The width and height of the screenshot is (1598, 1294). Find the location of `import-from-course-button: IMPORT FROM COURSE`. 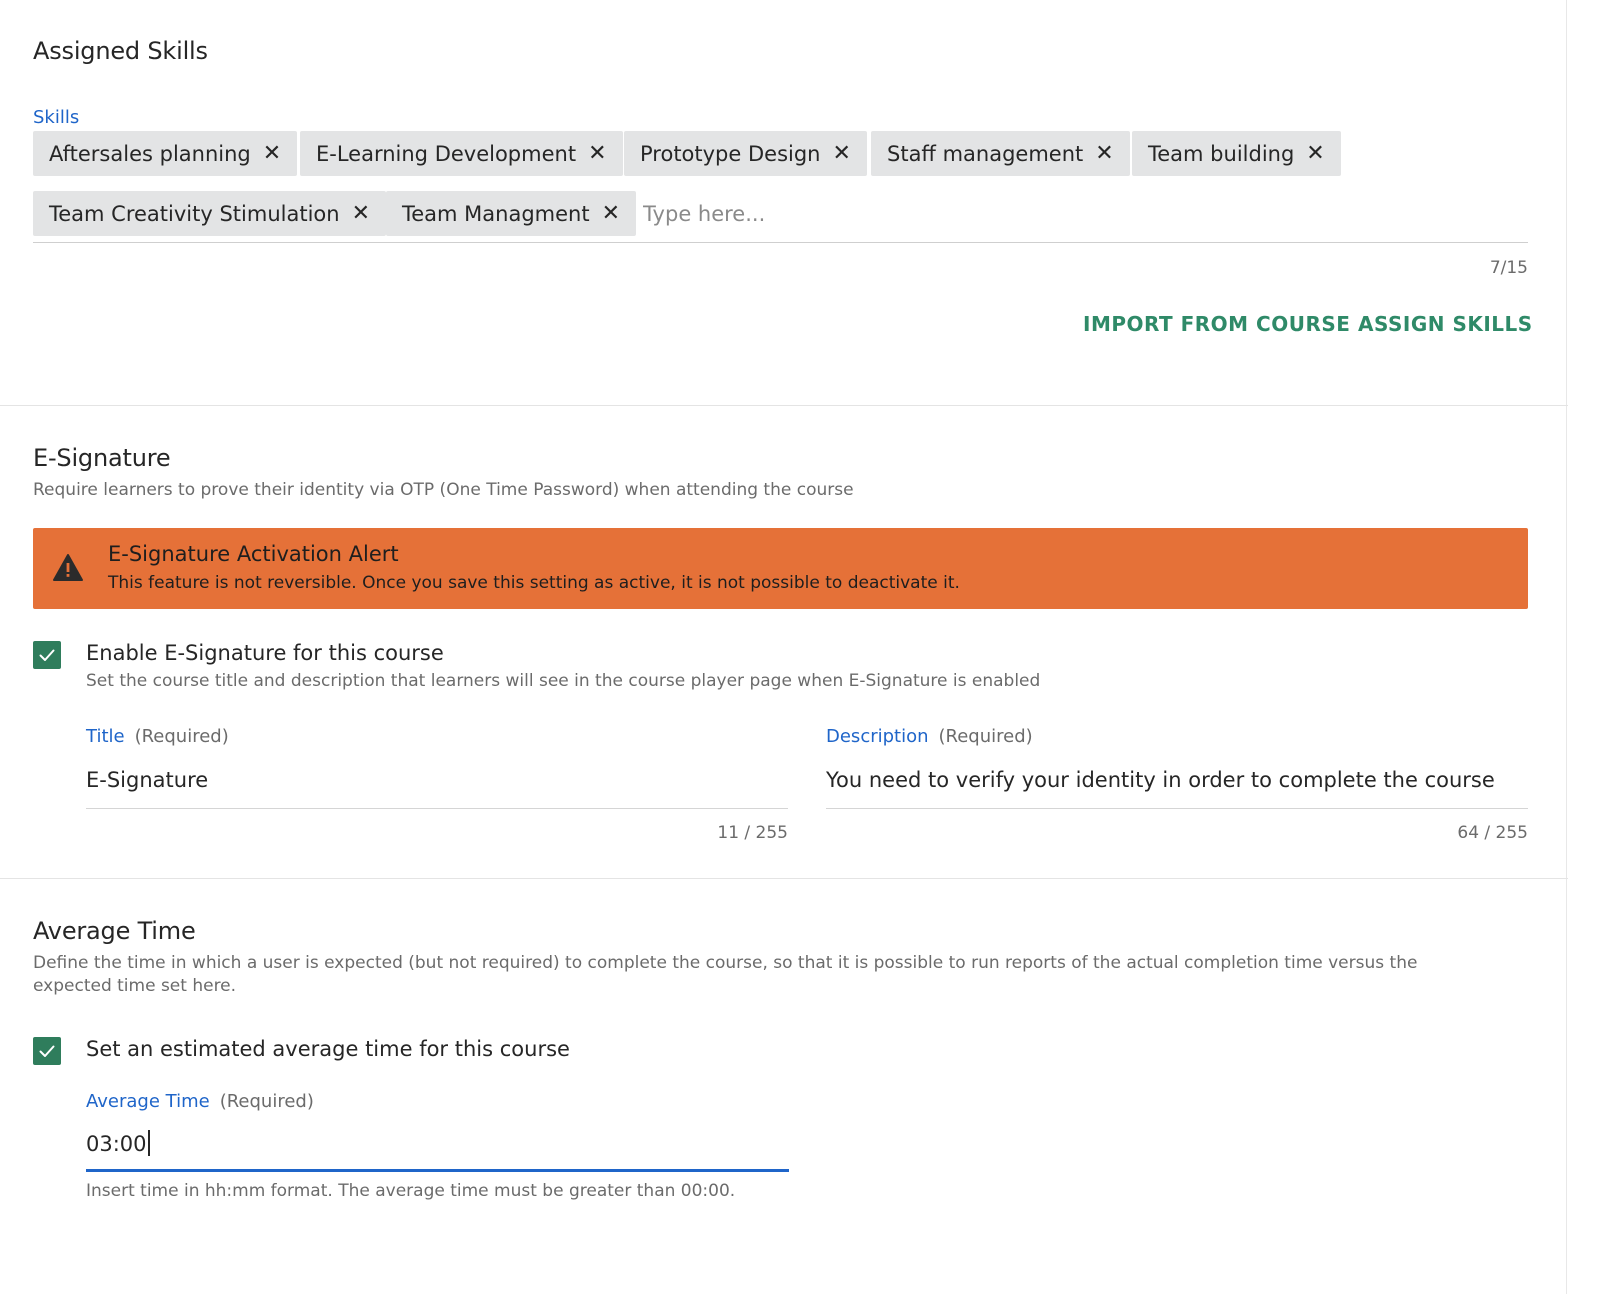

import-from-course-button: IMPORT FROM COURSE is located at coordinates (1216, 324).